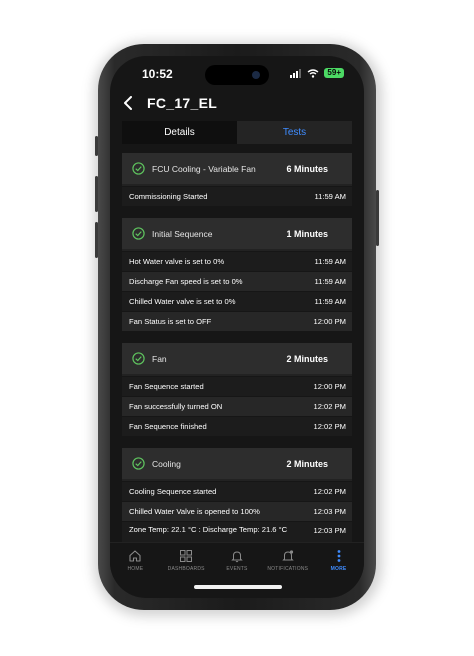 The height and width of the screenshot is (656, 474). I want to click on home-indicator, so click(238, 587).